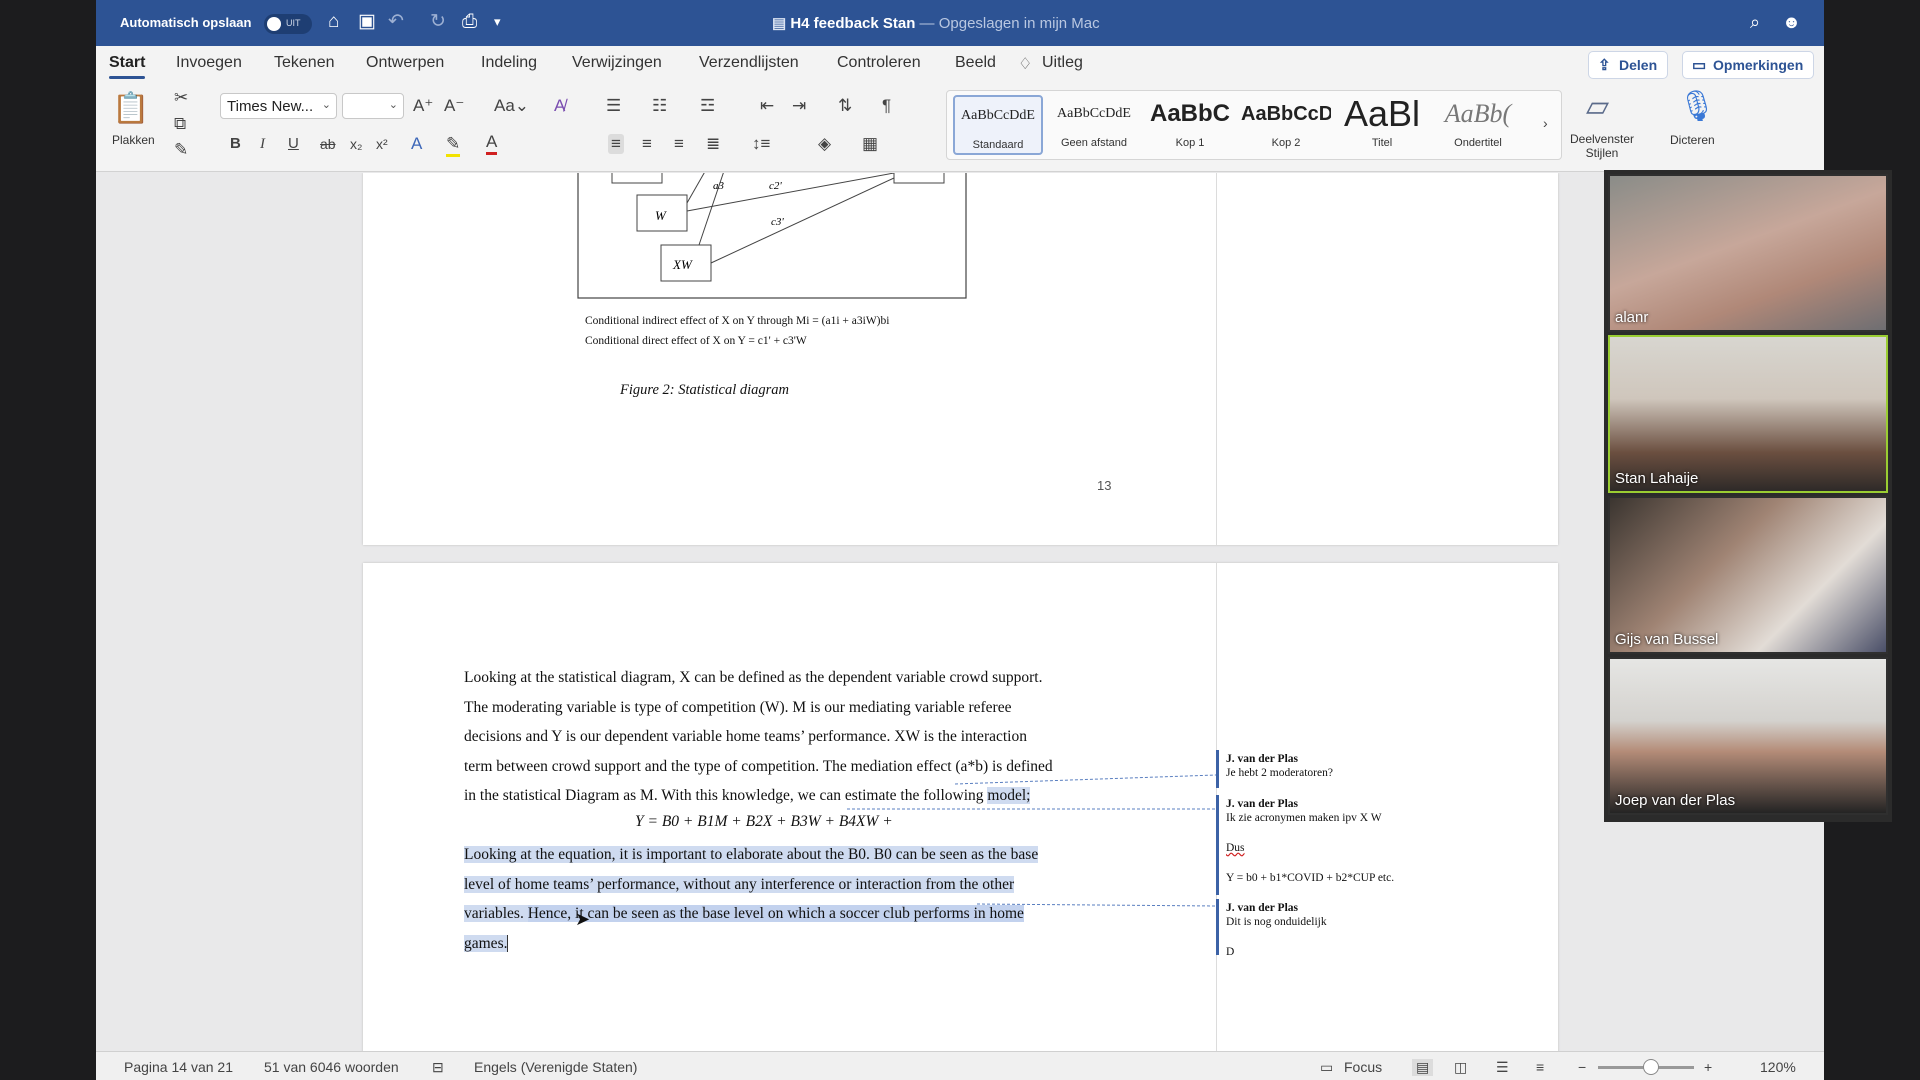 Image resolution: width=1920 pixels, height=1080 pixels. Describe the element at coordinates (293, 144) in the screenshot. I see `underline-icon: U` at that location.